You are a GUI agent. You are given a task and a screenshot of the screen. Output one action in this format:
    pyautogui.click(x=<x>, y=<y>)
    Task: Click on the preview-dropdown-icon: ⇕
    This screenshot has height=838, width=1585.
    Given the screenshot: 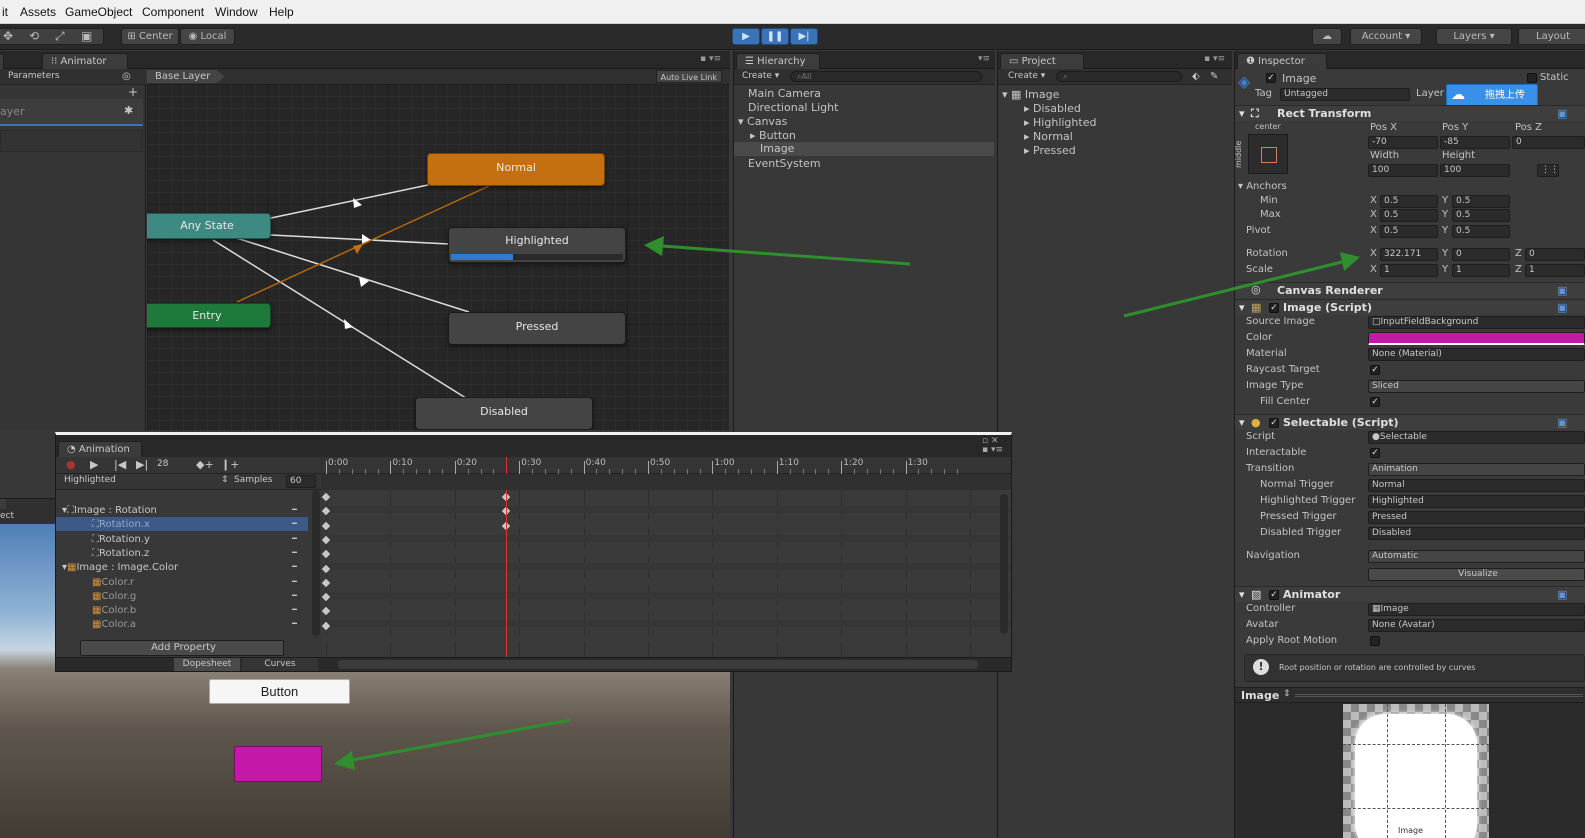 What is the action you would take?
    pyautogui.click(x=1287, y=694)
    